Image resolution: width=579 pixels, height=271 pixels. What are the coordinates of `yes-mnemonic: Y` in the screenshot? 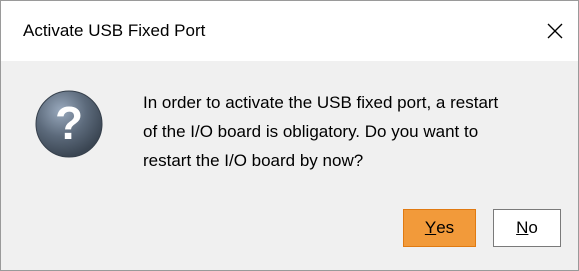 It's located at (430, 227).